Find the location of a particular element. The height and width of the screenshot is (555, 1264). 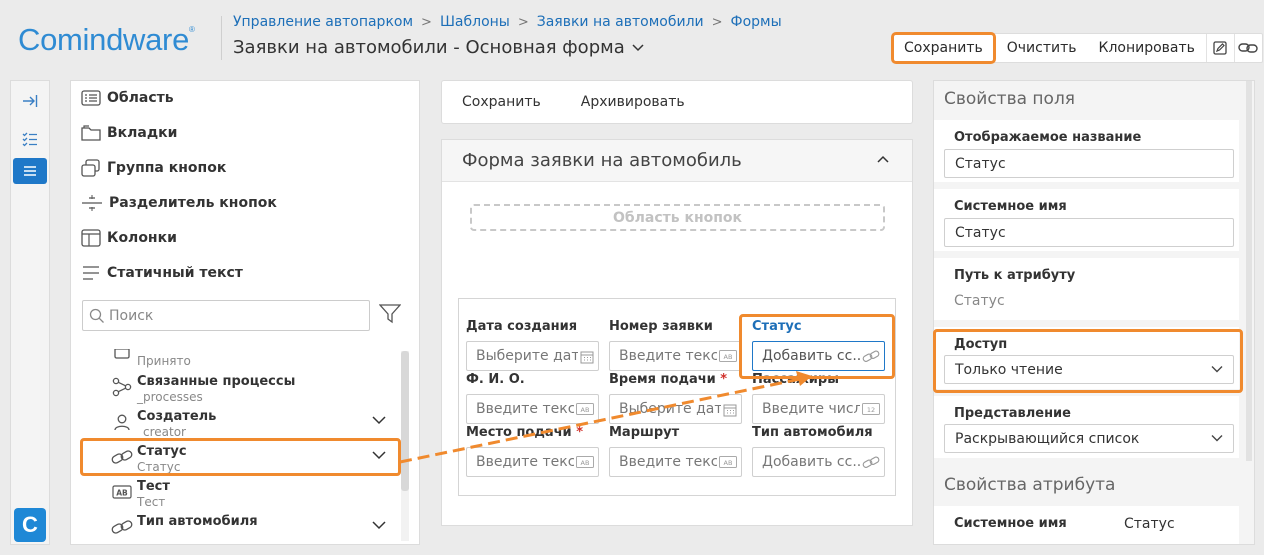

chevron-up-icon is located at coordinates (883, 159).